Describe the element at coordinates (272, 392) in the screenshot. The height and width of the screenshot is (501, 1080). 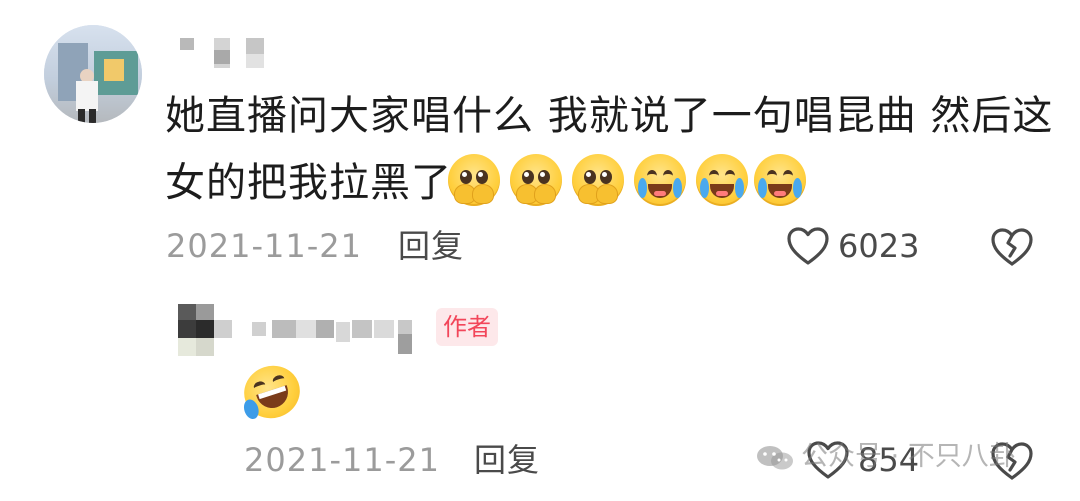
I see `rolling-on-floor-laughing-emoji` at that location.